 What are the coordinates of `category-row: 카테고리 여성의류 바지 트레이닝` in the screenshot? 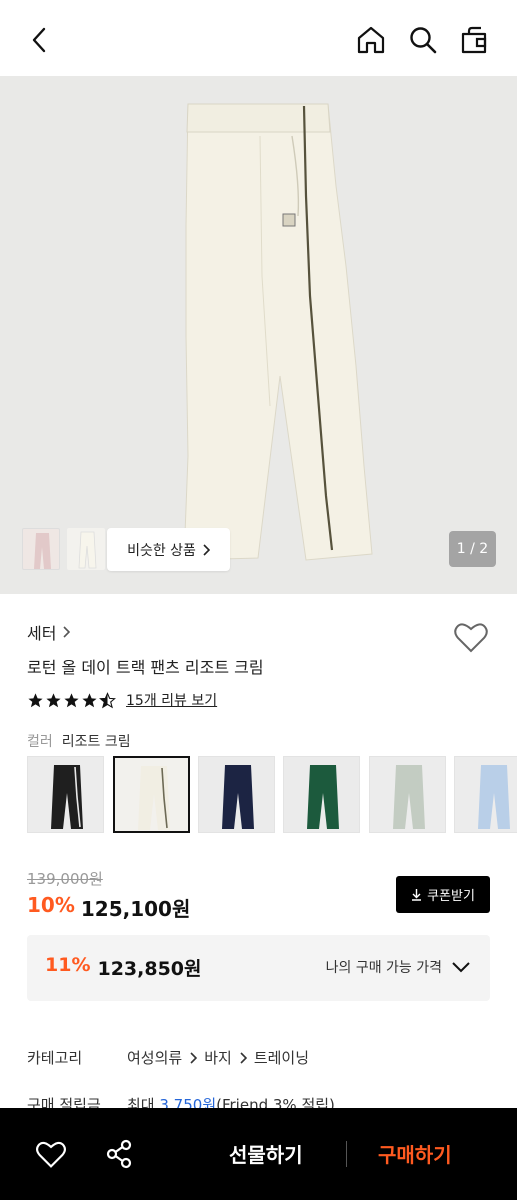 It's located at (168, 1057).